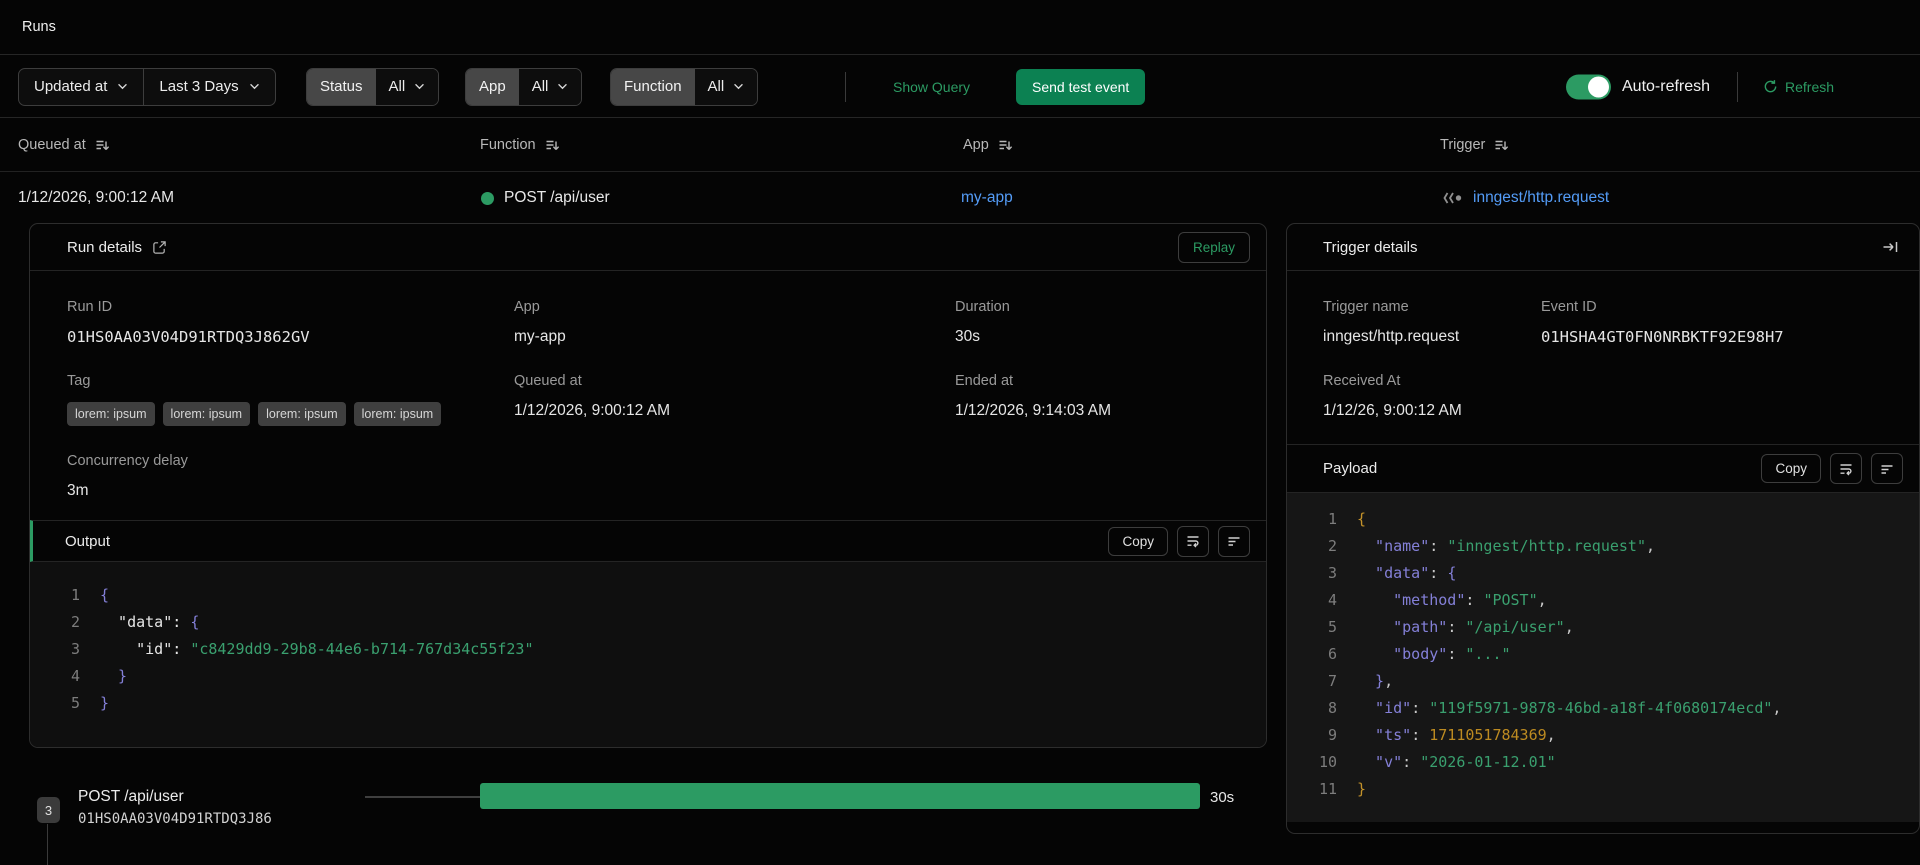 The width and height of the screenshot is (1920, 865). What do you see at coordinates (592, 396) in the screenshot?
I see `field-queued-at: Queued at 1/12/2026, 9:00:12 AM` at bounding box center [592, 396].